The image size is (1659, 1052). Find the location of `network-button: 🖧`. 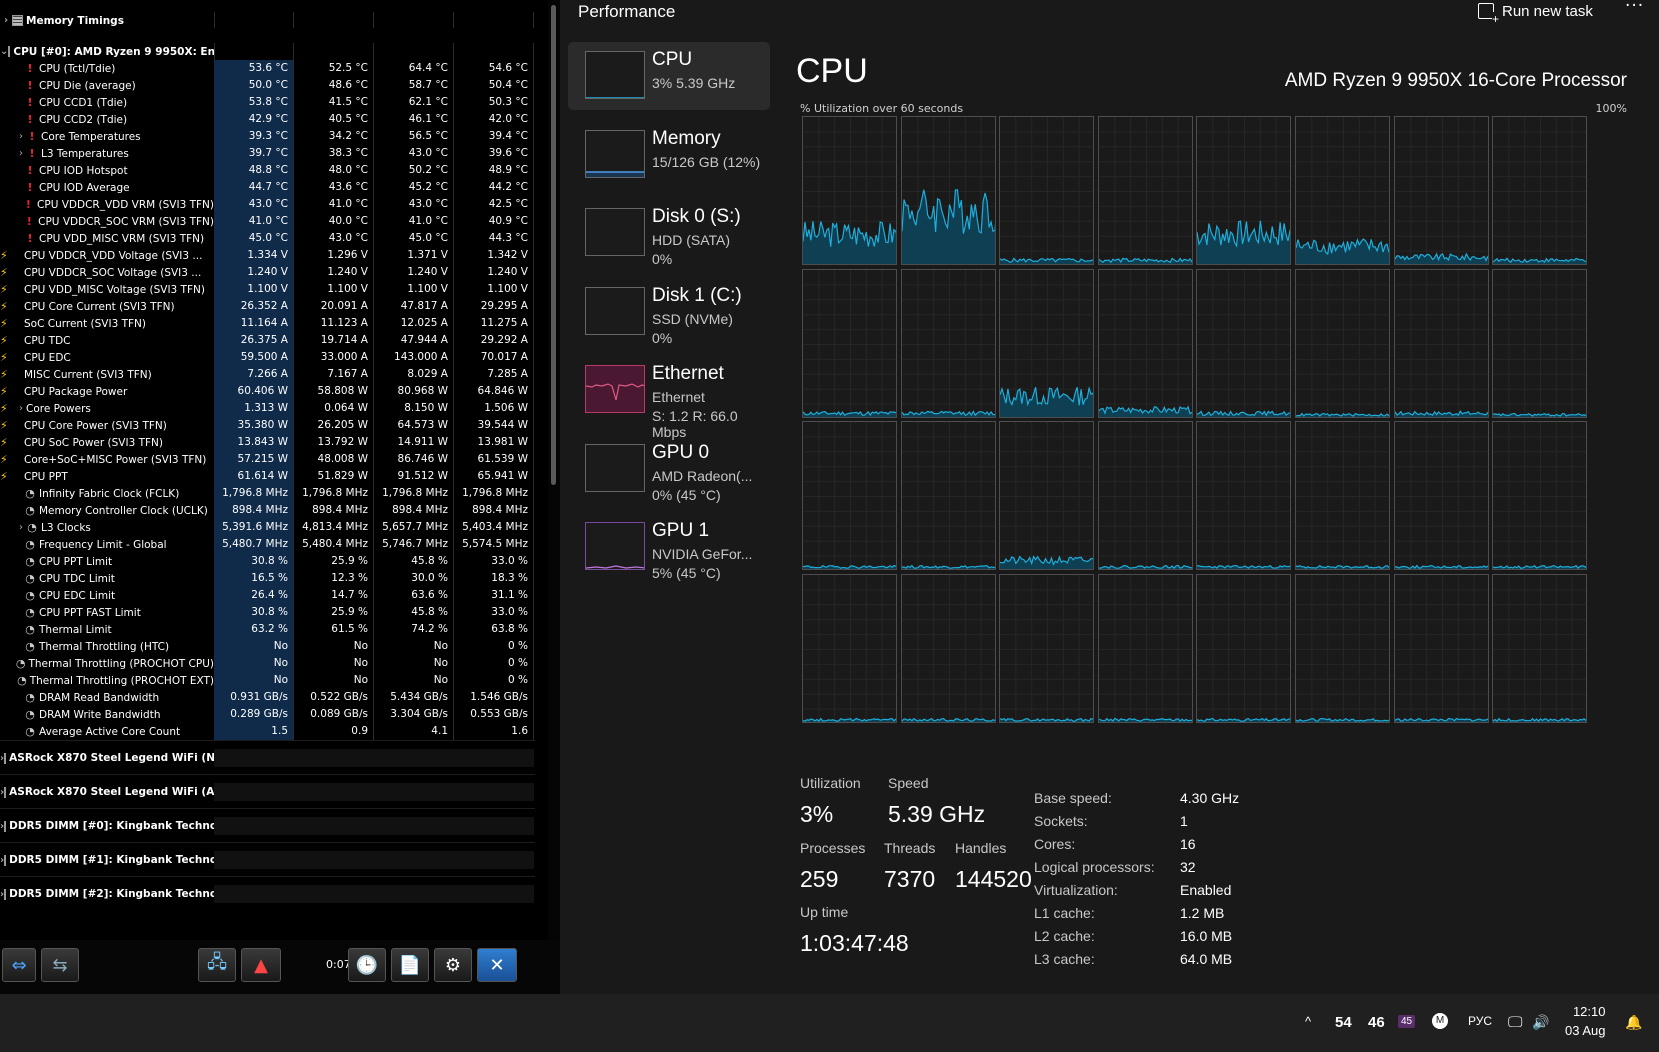

network-button: 🖧 is located at coordinates (217, 965).